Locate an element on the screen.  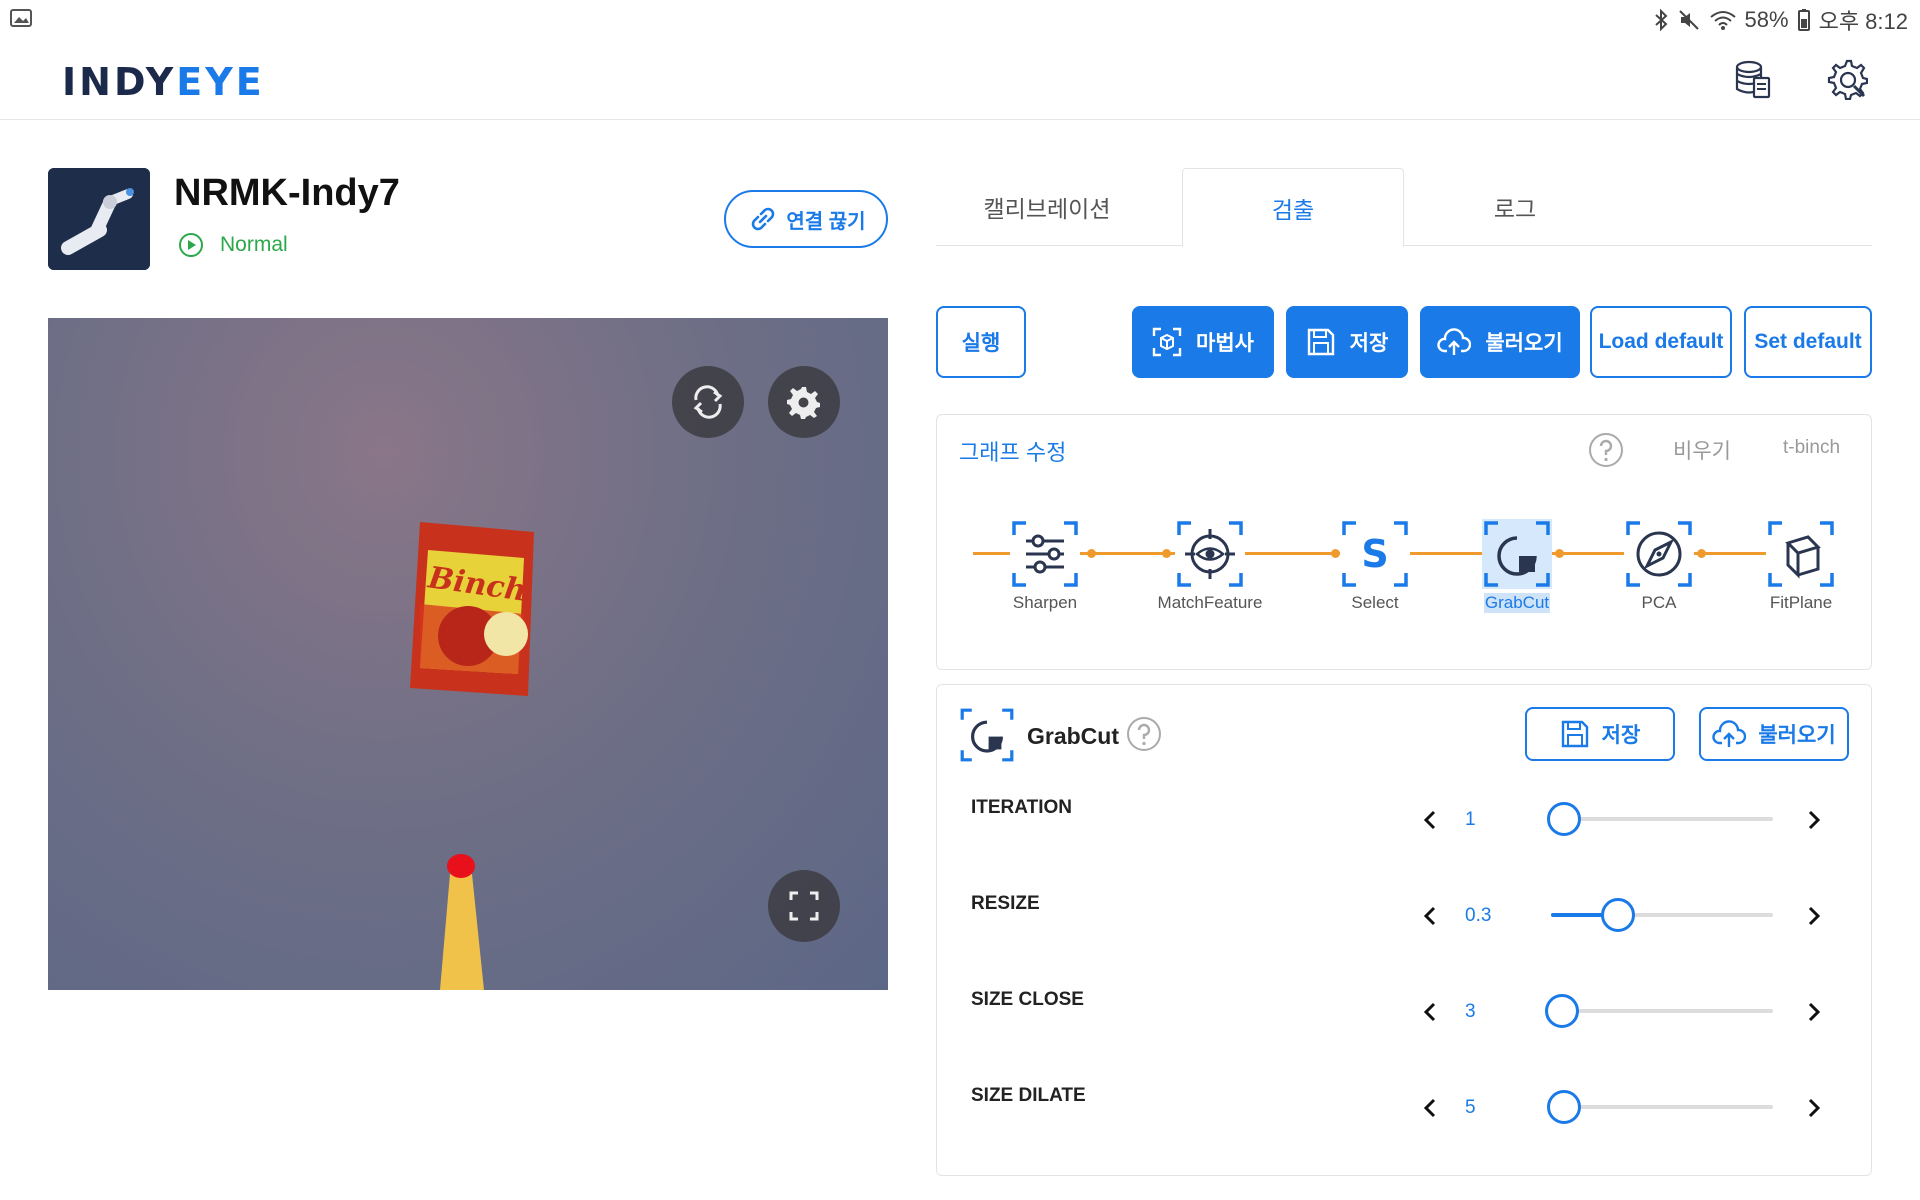
svg-text: S is located at coordinates (1374, 554).